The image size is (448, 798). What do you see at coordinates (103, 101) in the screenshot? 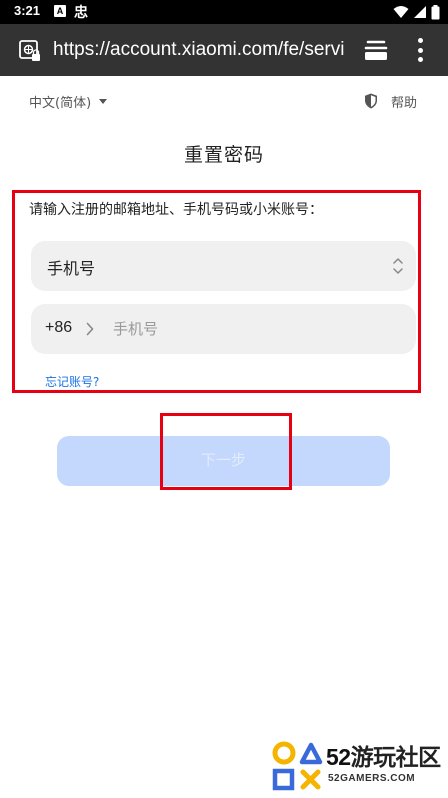
I see `caret-down-icon` at bounding box center [103, 101].